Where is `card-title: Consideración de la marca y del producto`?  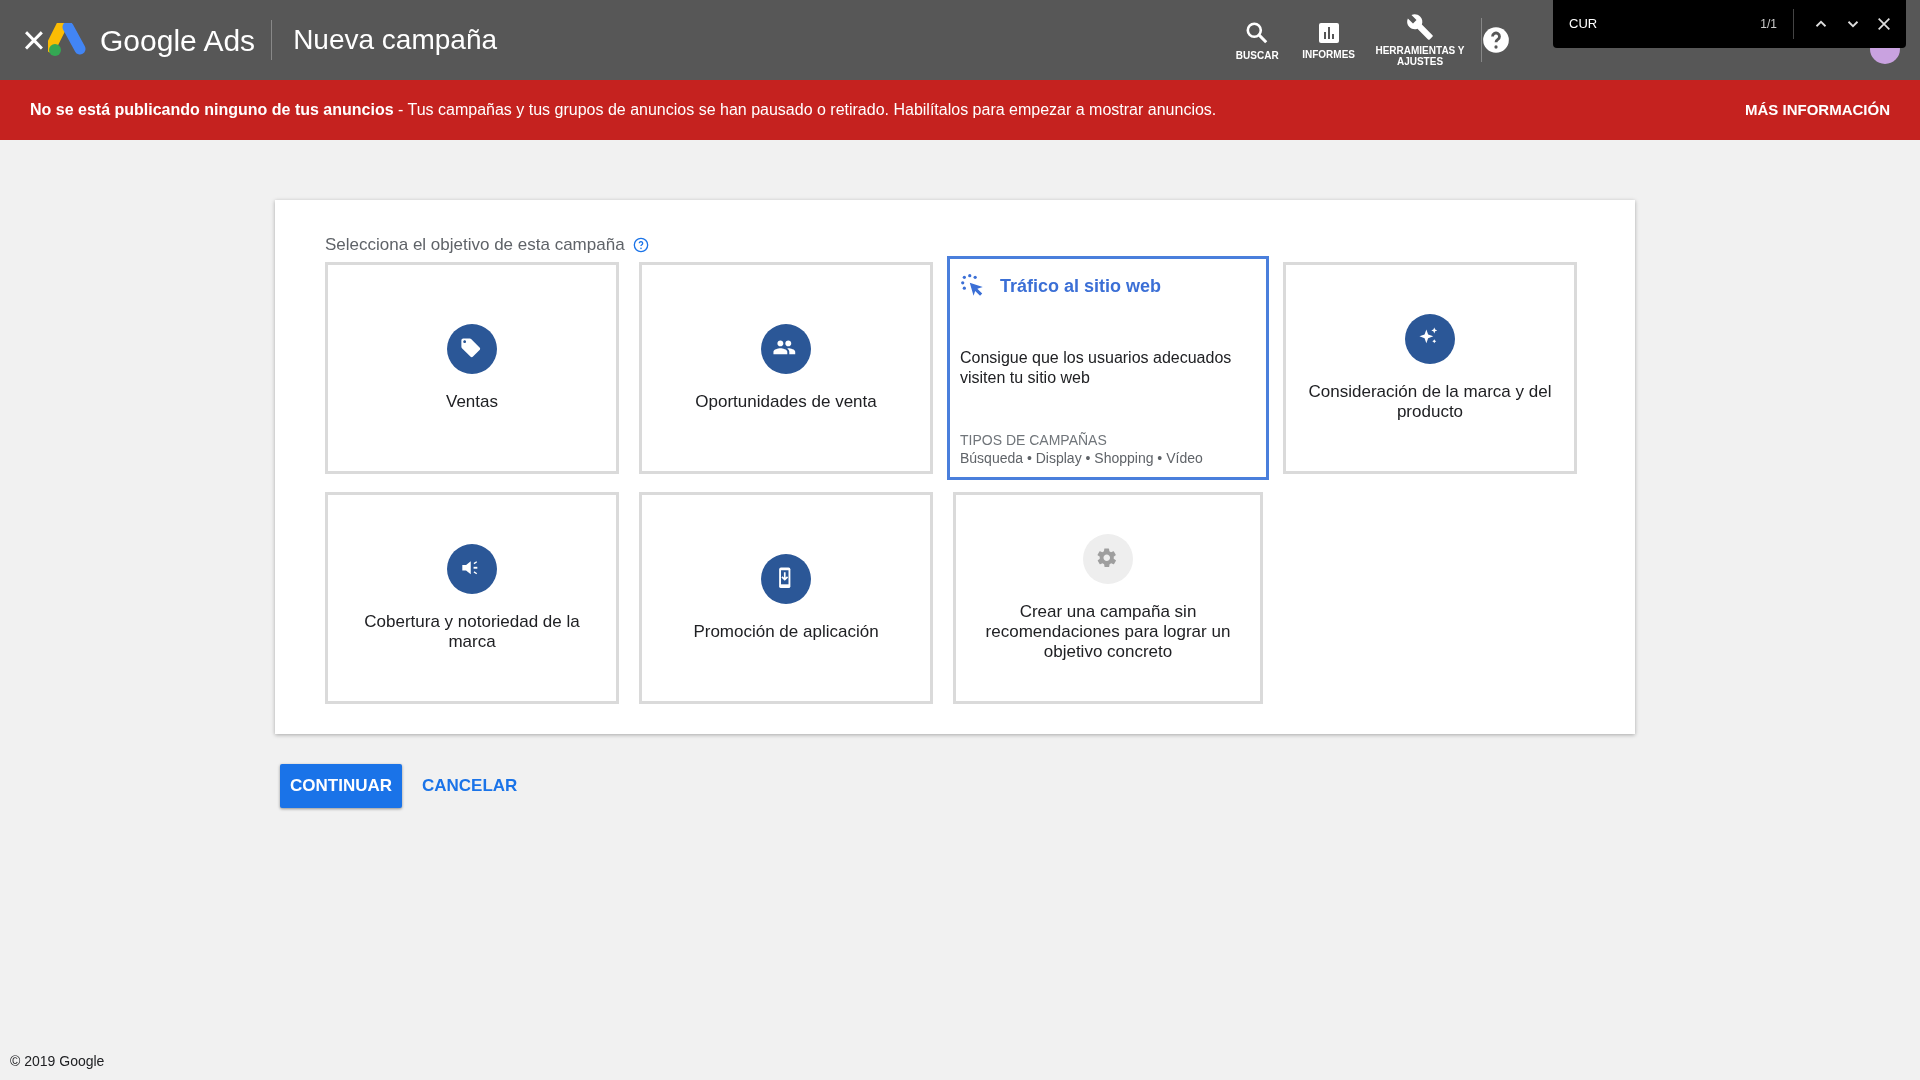 card-title: Consideración de la marca y del producto is located at coordinates (1430, 401).